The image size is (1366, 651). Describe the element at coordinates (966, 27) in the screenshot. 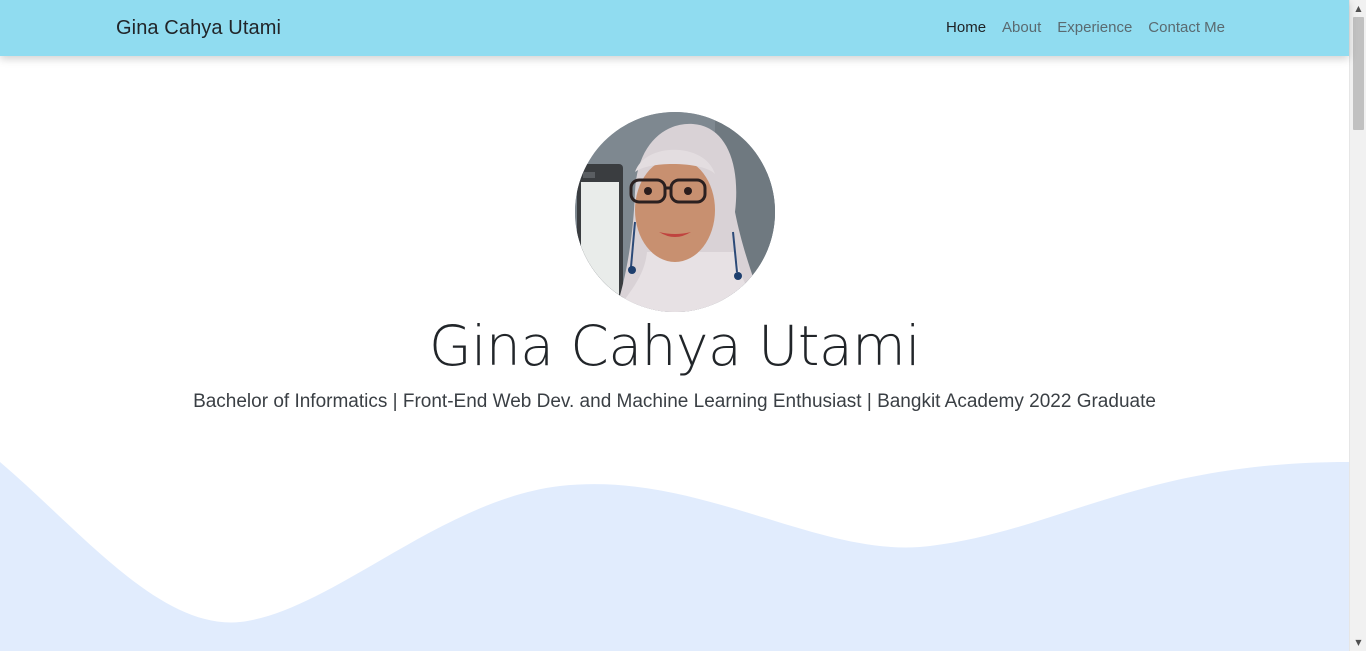

I see `nav-home: Home` at that location.